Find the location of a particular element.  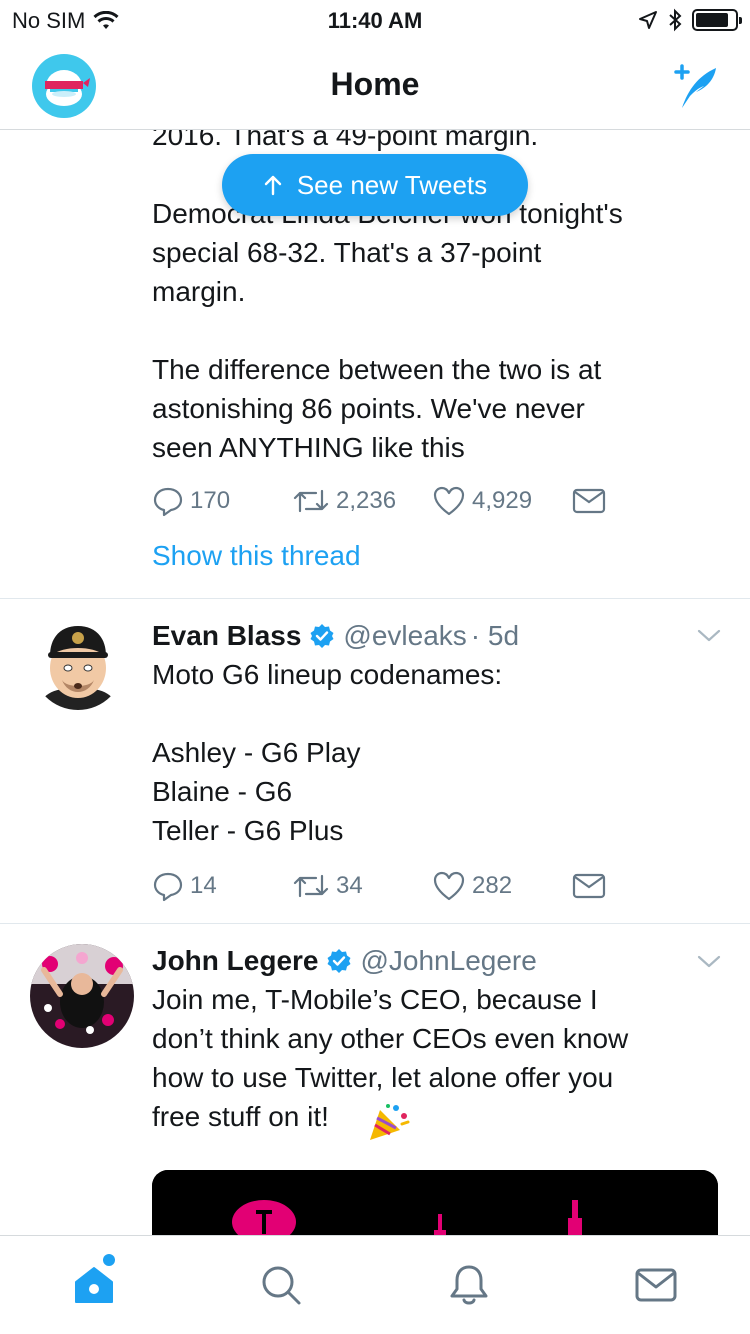

party-photo-avatar-icon is located at coordinates (82, 996).